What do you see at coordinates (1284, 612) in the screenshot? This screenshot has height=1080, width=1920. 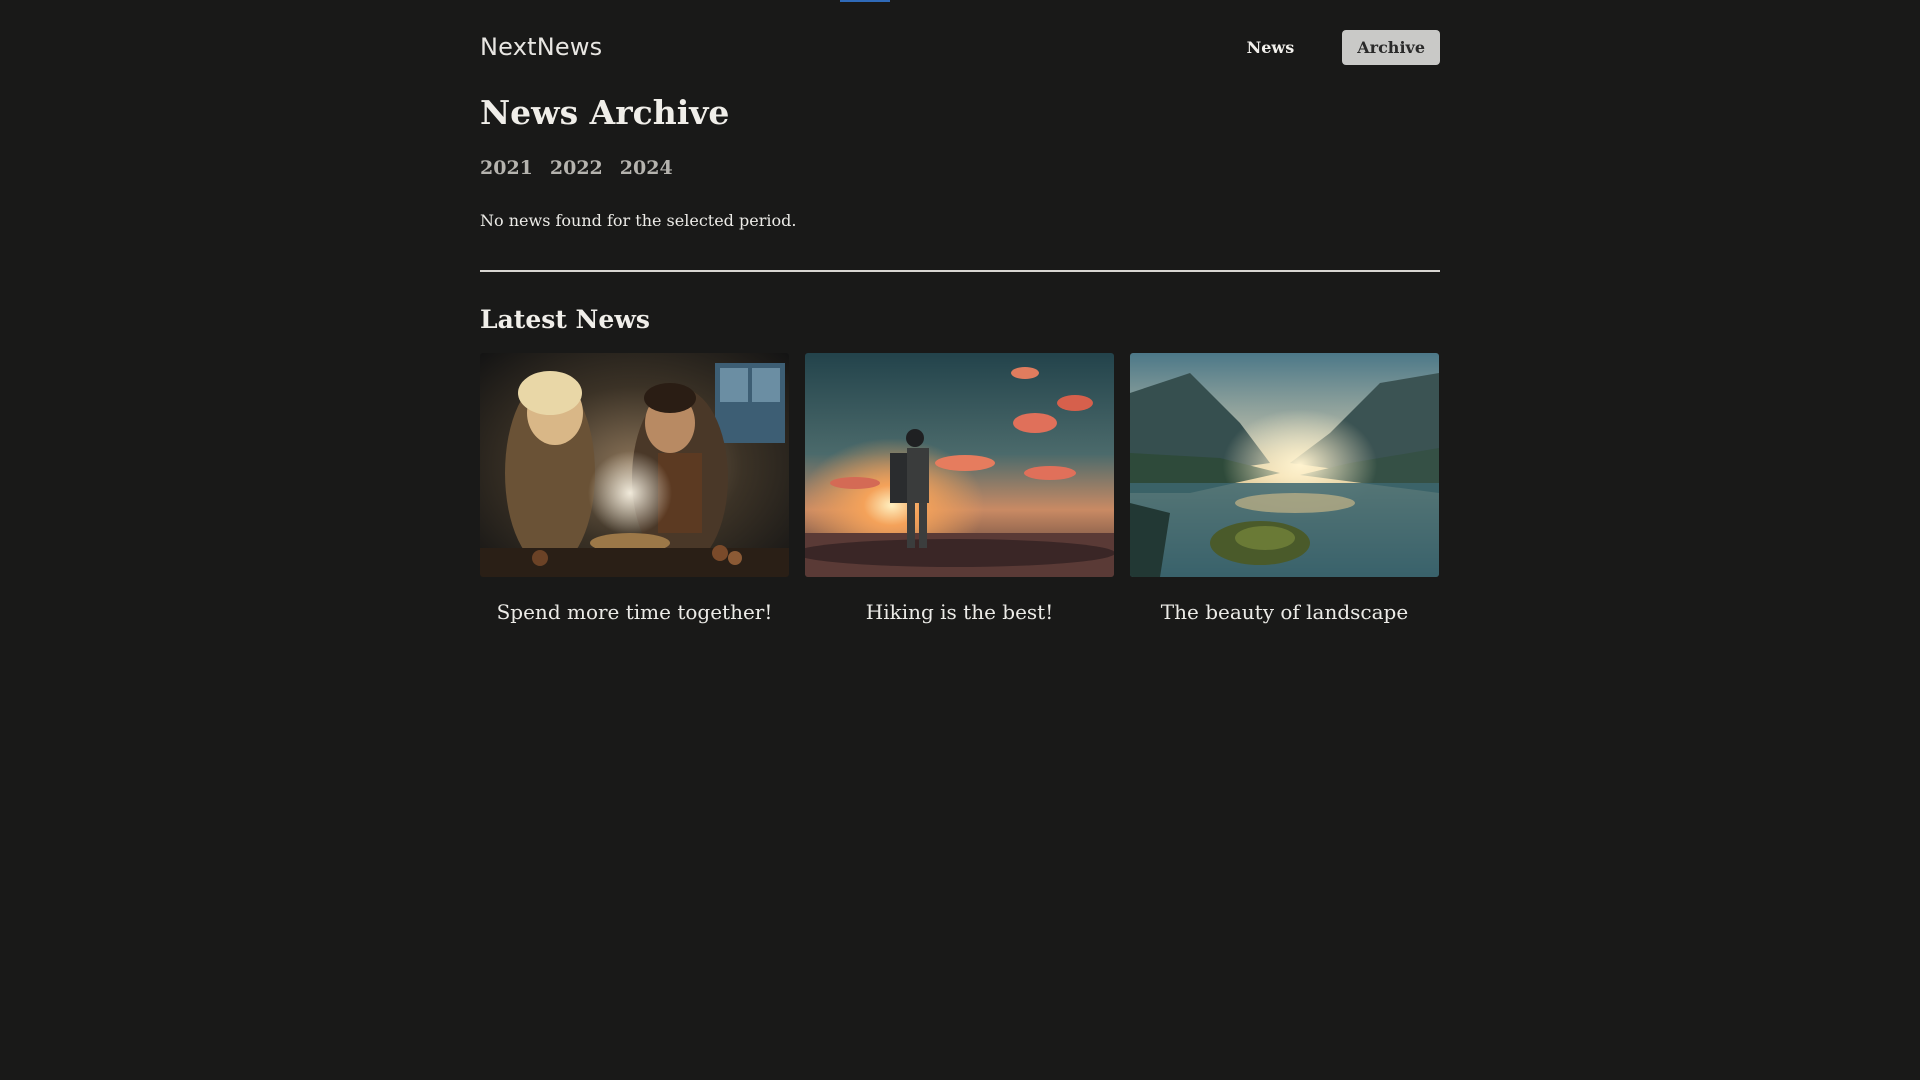 I see `news-card-title: The beauty of landscape` at bounding box center [1284, 612].